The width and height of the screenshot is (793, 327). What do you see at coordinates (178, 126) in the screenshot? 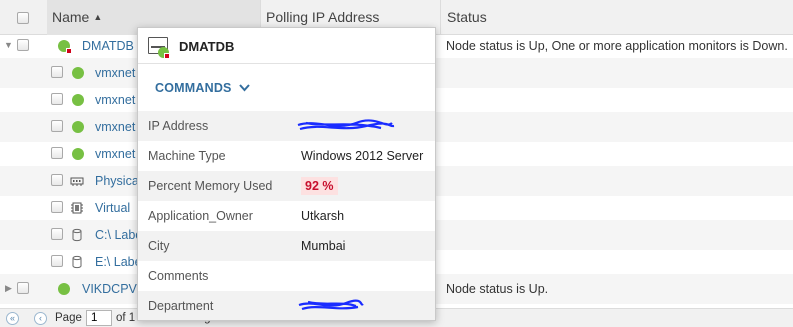
I see `property-key: IP Address` at bounding box center [178, 126].